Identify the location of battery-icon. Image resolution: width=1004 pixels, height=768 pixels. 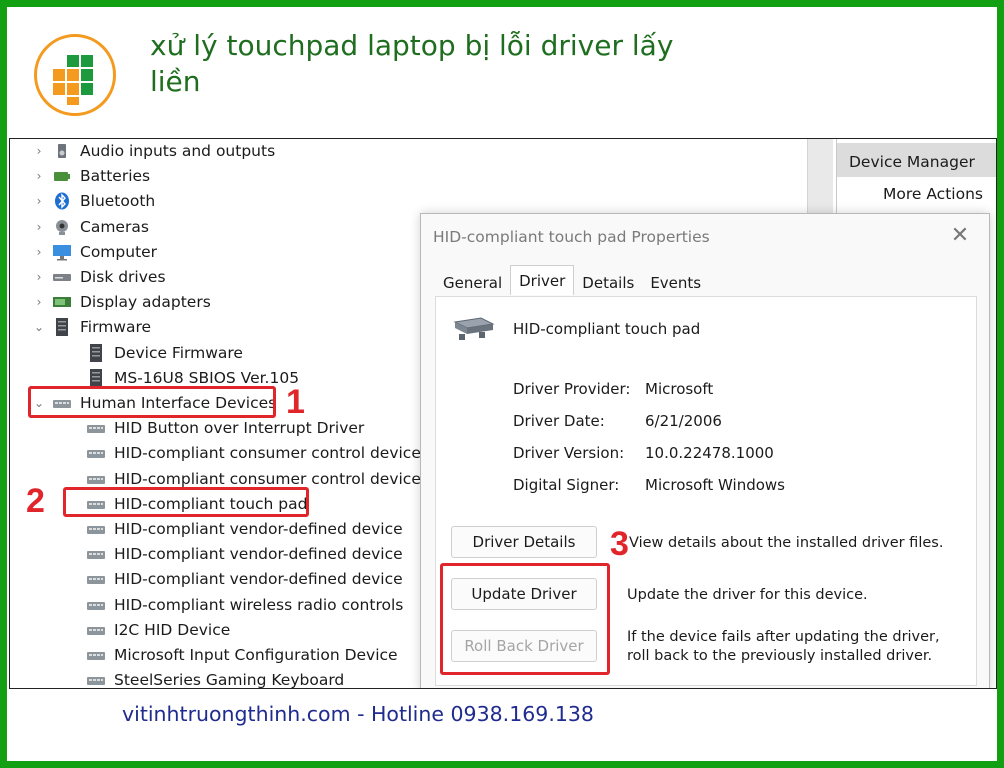
(62, 176).